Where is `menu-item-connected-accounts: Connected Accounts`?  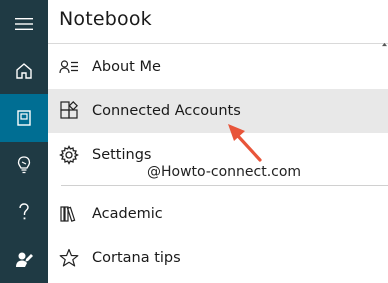
menu-item-connected-accounts: Connected Accounts is located at coordinates (218, 111).